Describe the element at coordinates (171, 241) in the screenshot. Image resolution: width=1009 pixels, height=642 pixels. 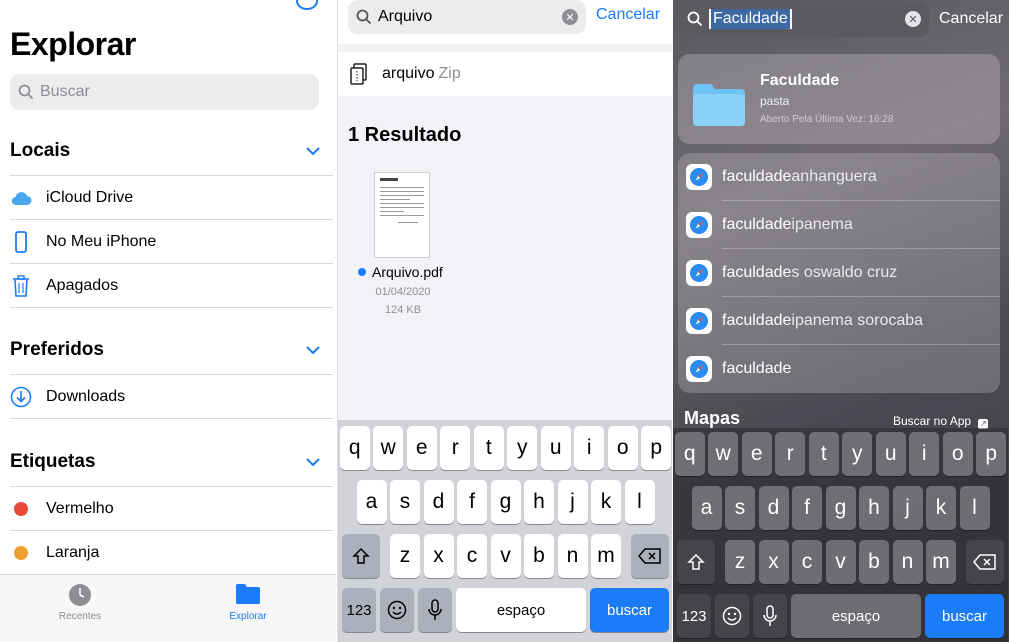
I see `sidebar-item-on-my-iphone: No Meu iPhone` at that location.